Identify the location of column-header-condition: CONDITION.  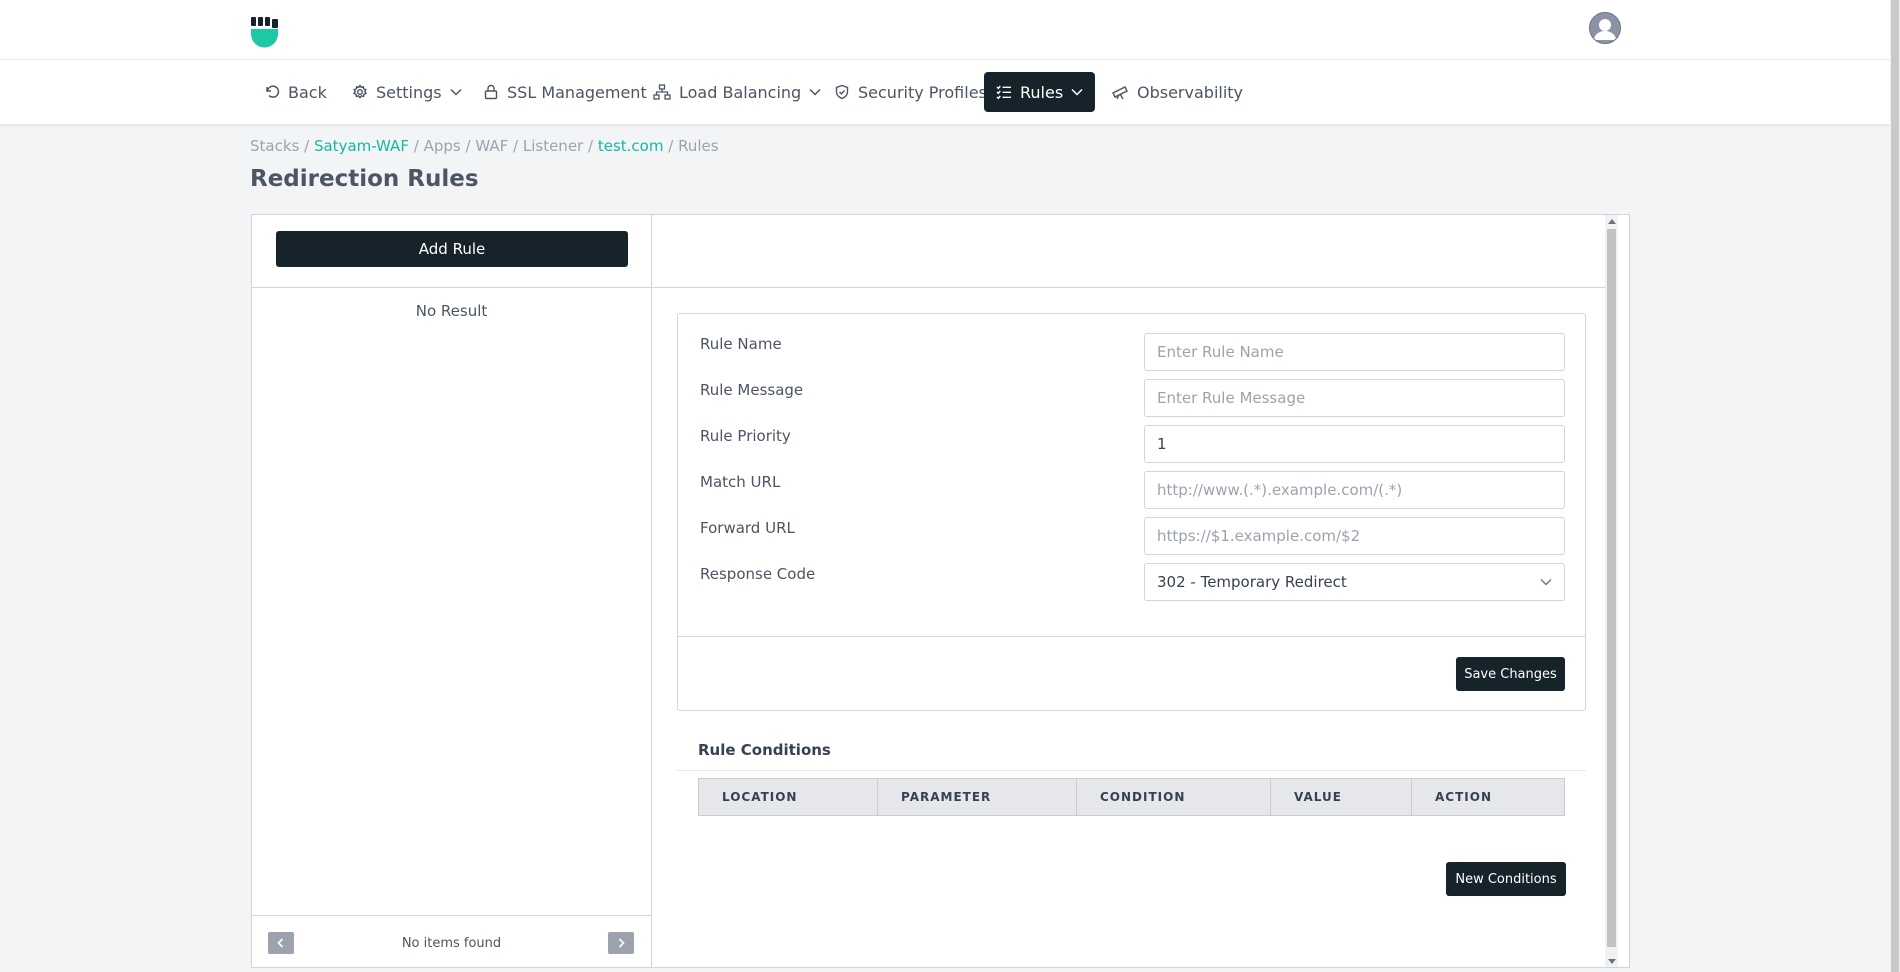
(1174, 797).